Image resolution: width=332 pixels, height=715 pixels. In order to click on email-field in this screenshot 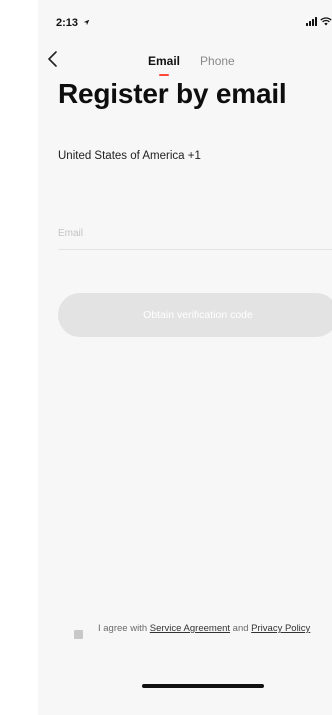, I will do `click(195, 234)`.